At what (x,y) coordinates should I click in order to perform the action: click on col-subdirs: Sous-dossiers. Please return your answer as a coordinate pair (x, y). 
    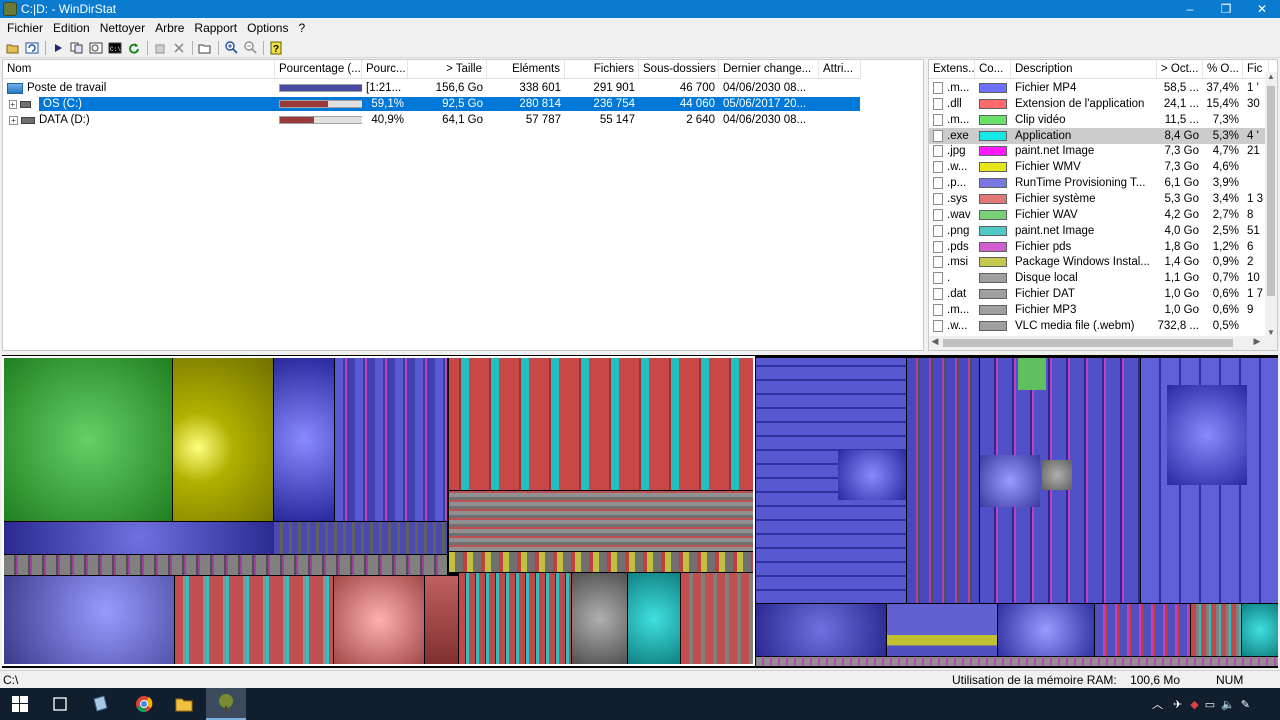
    Looking at the image, I should click on (679, 69).